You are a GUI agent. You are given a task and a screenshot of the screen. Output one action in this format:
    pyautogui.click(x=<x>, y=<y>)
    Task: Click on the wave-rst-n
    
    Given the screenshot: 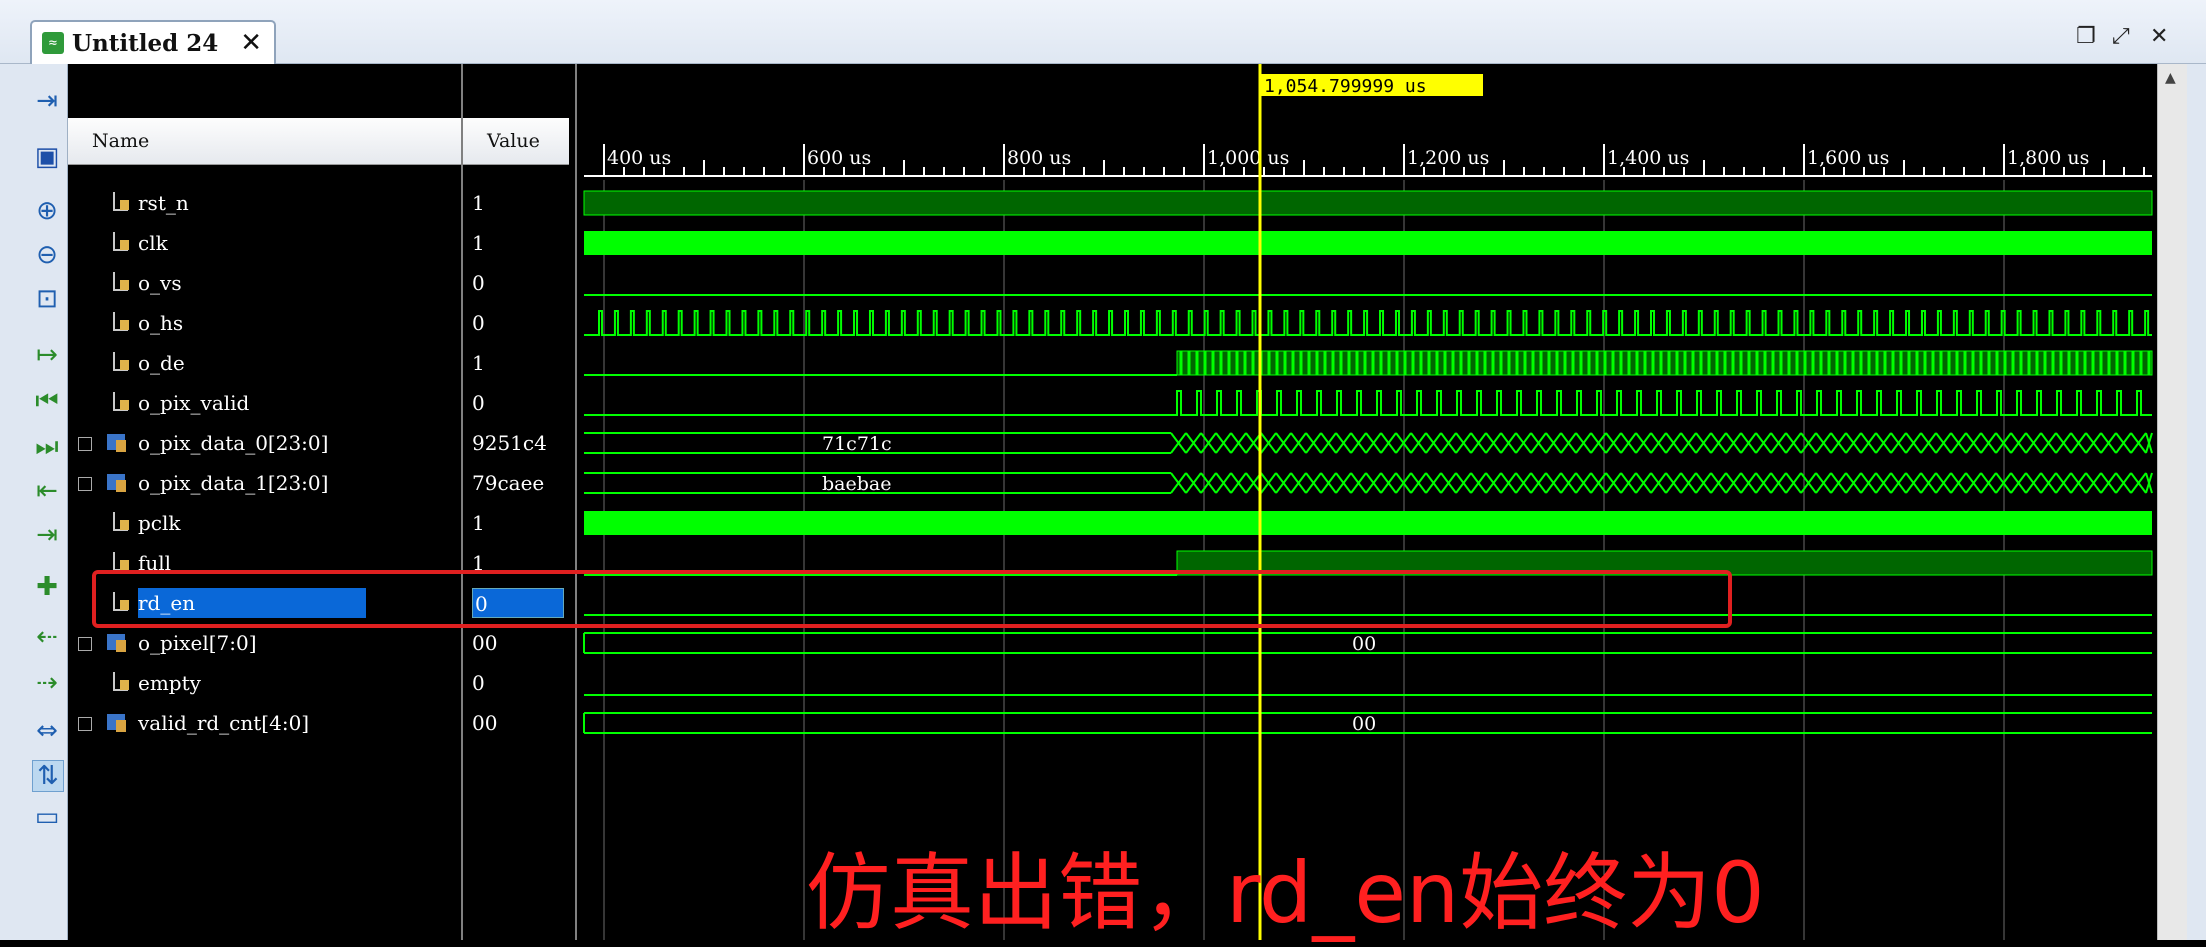 What is the action you would take?
    pyautogui.click(x=1368, y=203)
    